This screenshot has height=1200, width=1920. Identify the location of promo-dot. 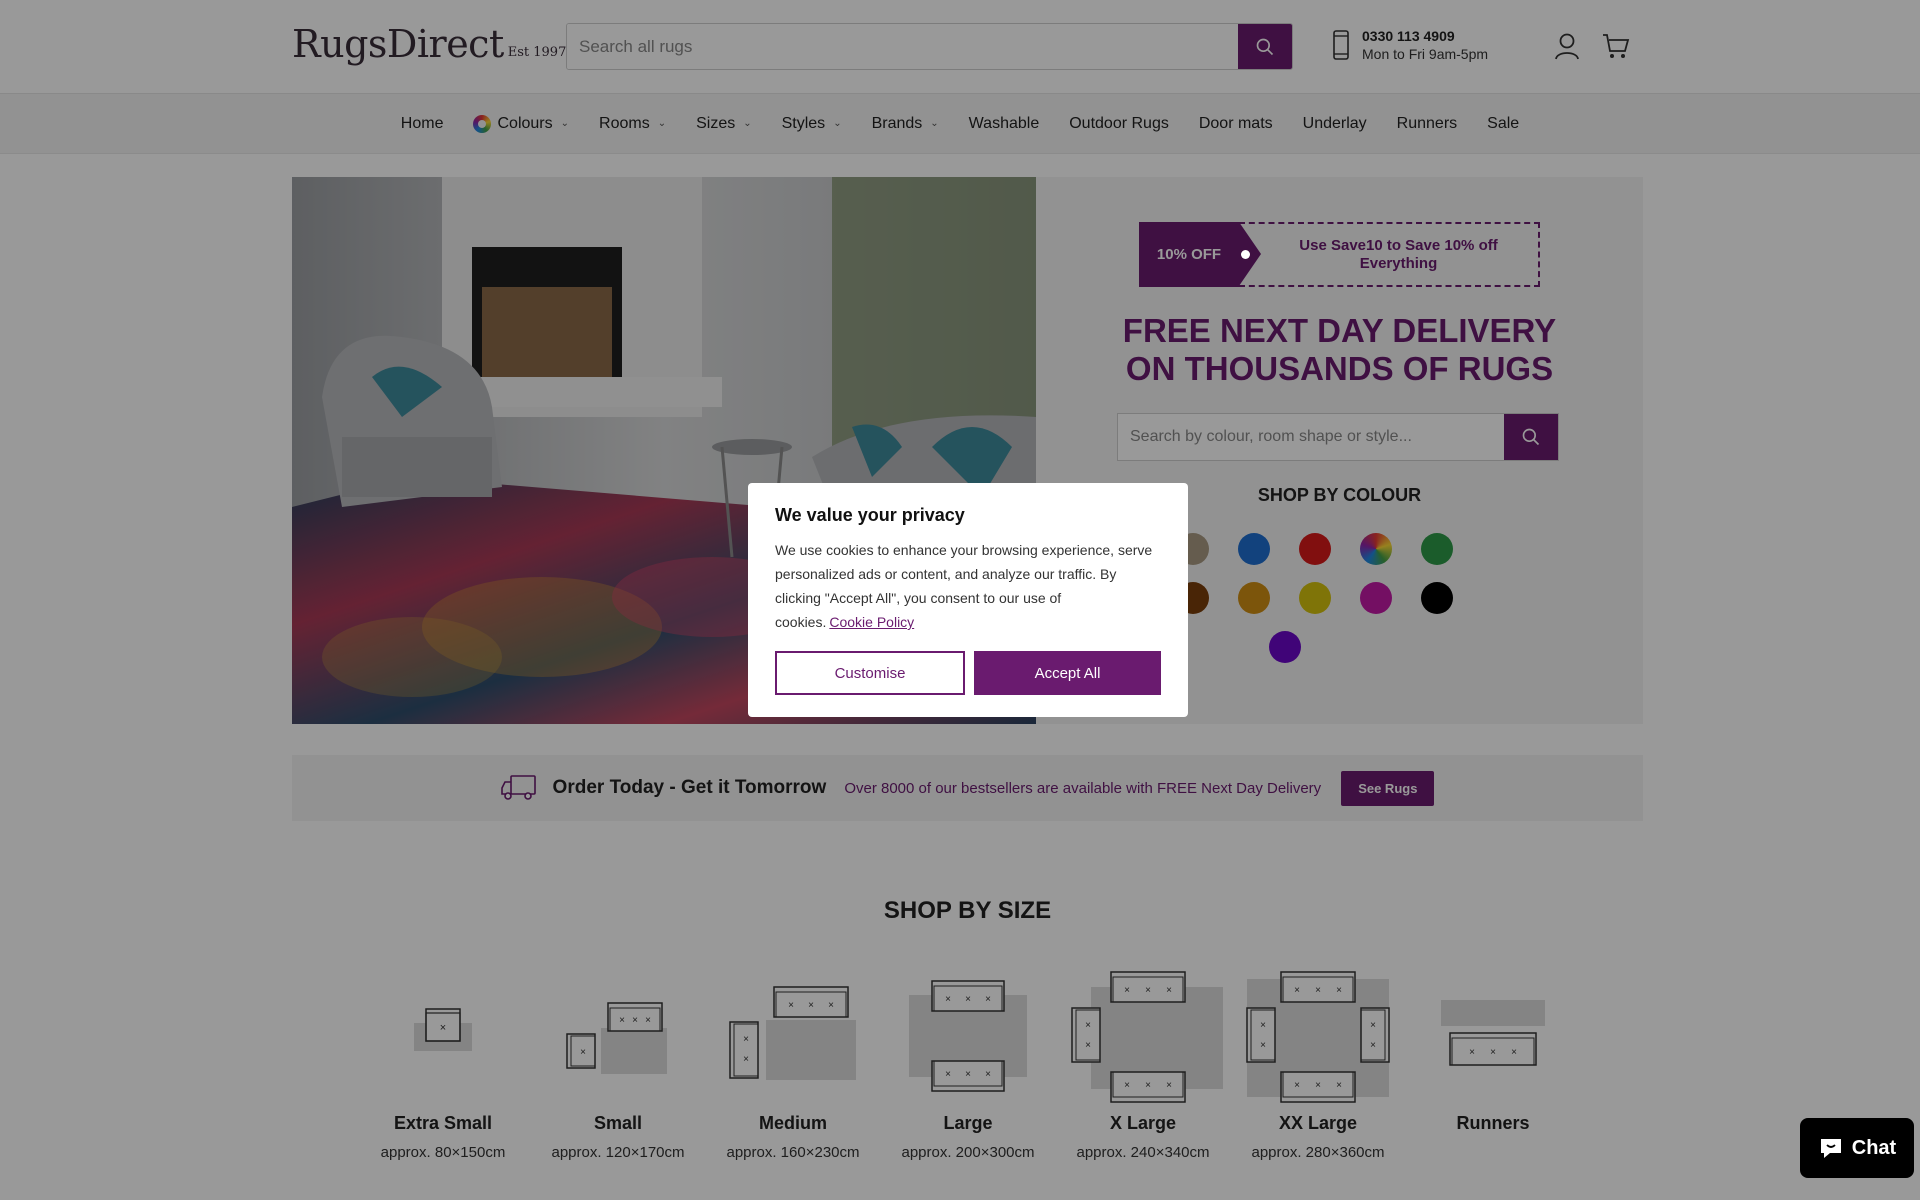
(1245, 254).